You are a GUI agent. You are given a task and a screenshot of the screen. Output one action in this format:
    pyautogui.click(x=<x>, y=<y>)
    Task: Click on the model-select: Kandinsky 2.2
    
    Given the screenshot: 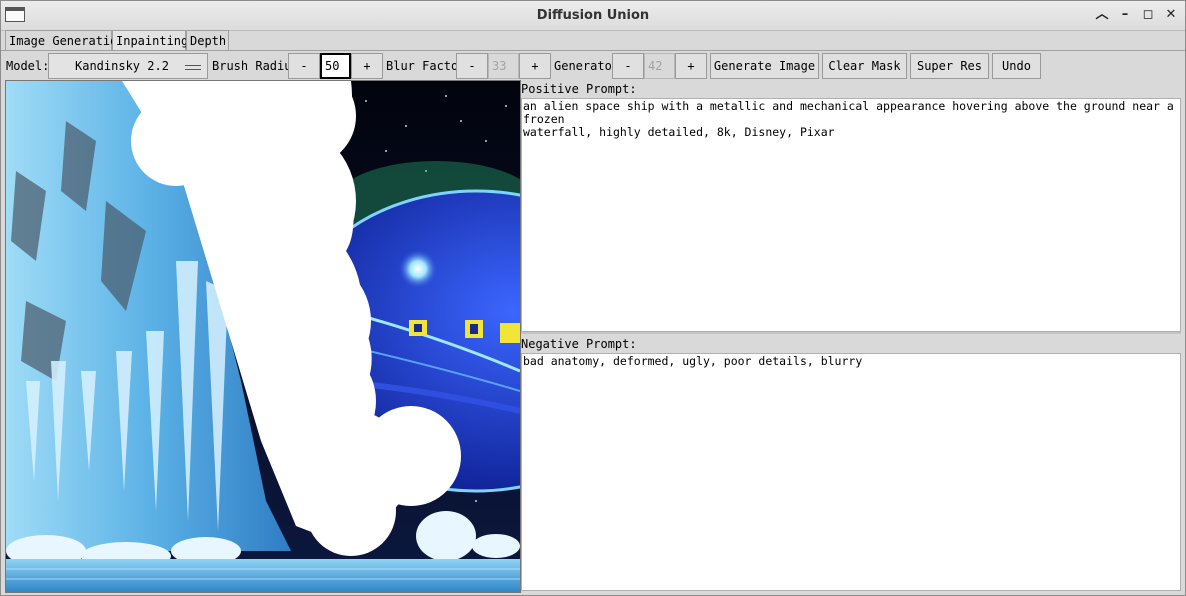 What is the action you would take?
    pyautogui.click(x=128, y=66)
    